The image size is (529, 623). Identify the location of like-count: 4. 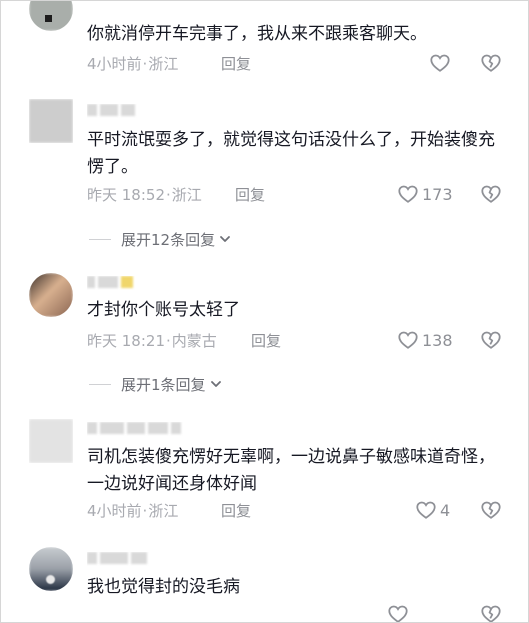
(445, 510).